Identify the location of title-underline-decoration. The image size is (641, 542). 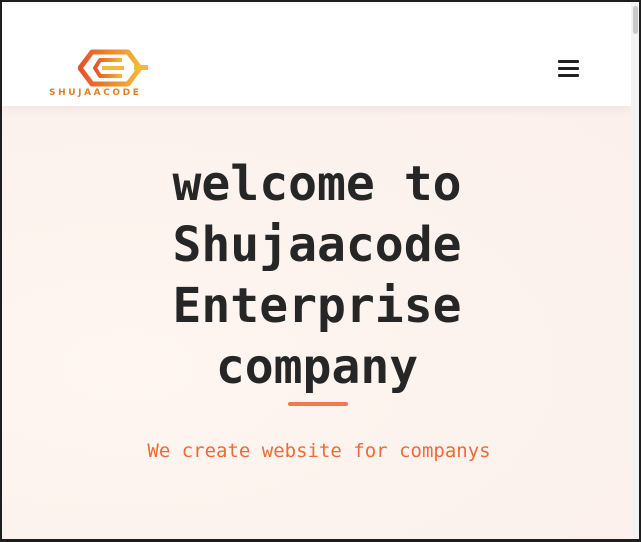
(318, 404).